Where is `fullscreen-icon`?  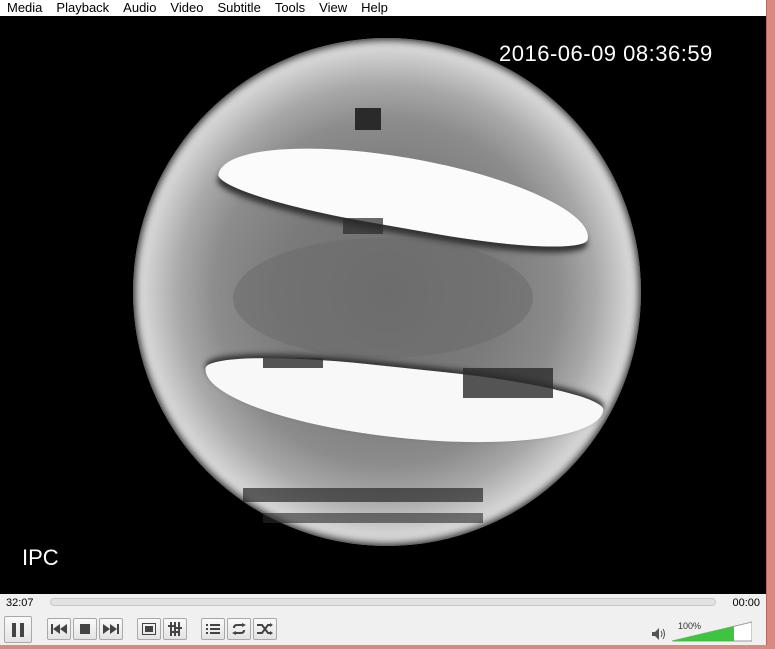
fullscreen-icon is located at coordinates (149, 629).